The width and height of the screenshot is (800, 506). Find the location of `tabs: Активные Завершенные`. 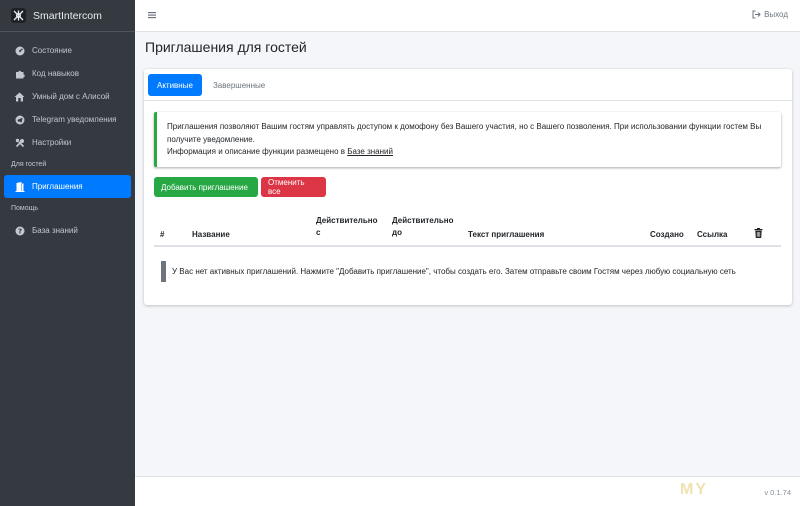

tabs: Активные Завершенные is located at coordinates (212, 85).